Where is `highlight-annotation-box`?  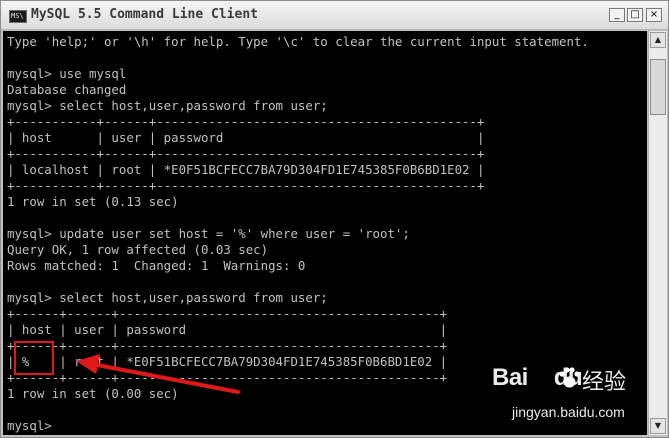 highlight-annotation-box is located at coordinates (34, 358).